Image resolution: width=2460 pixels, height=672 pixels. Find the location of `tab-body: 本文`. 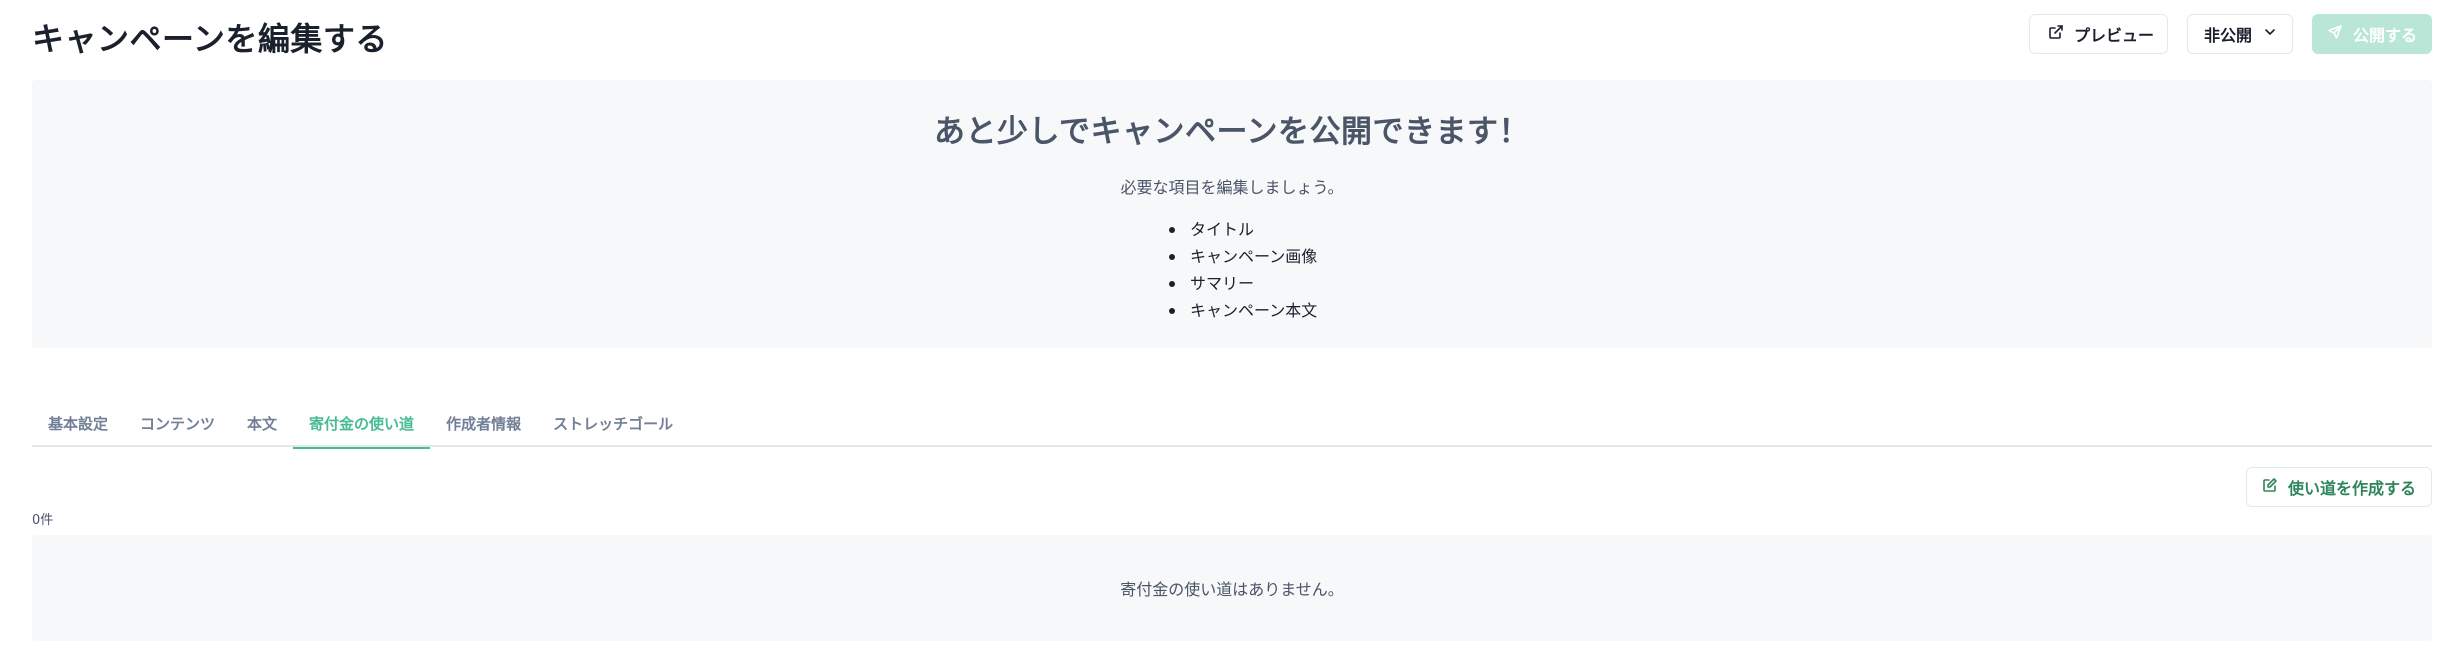

tab-body: 本文 is located at coordinates (262, 423).